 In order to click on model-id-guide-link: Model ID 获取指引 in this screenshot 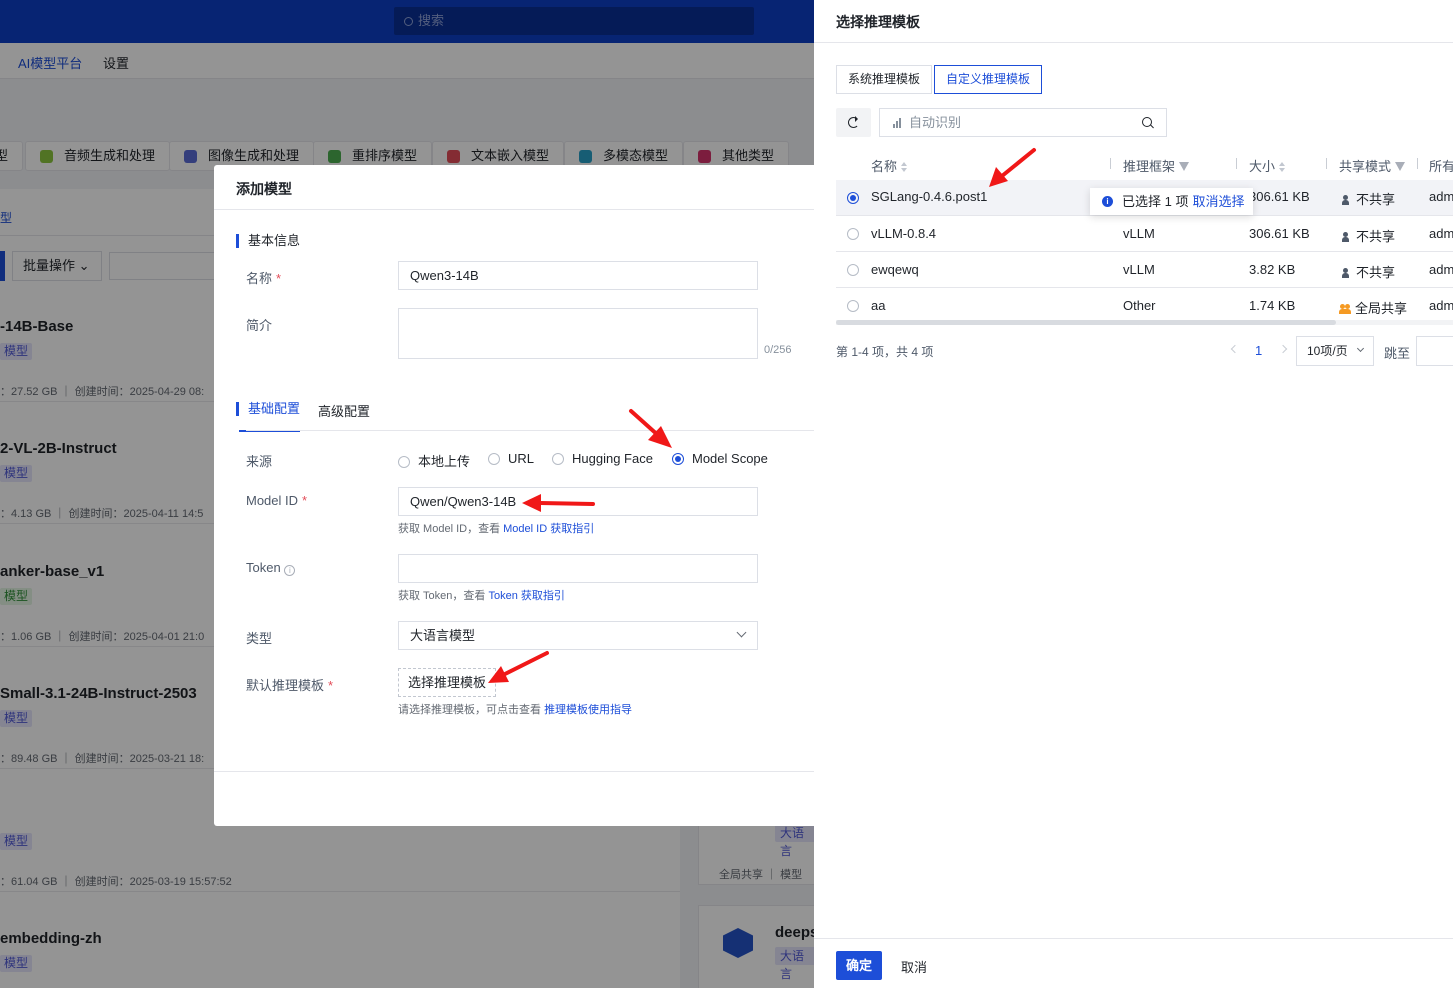, I will do `click(548, 529)`.